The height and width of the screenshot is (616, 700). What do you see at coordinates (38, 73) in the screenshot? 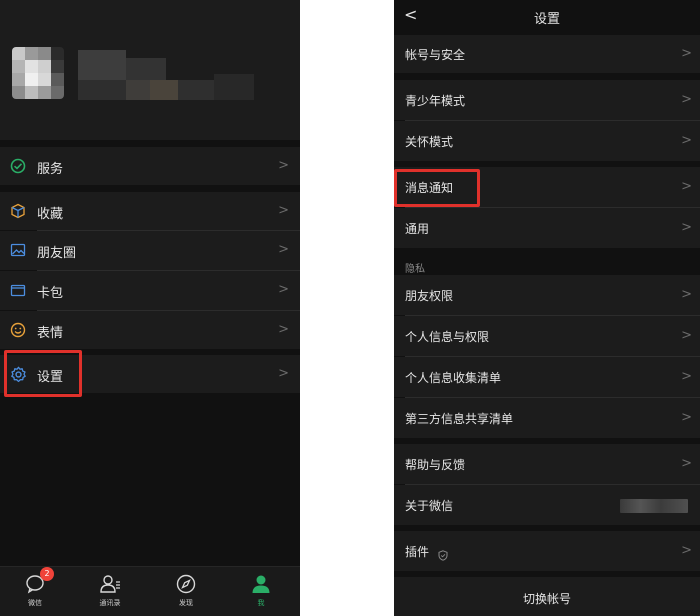
I see `avatar` at bounding box center [38, 73].